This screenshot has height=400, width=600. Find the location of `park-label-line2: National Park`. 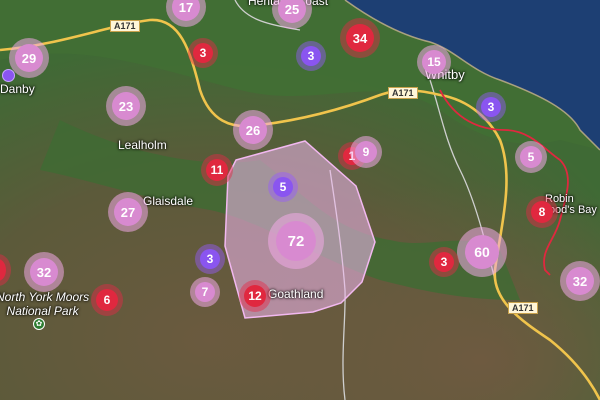

park-label-line2: National Park is located at coordinates (42, 311).